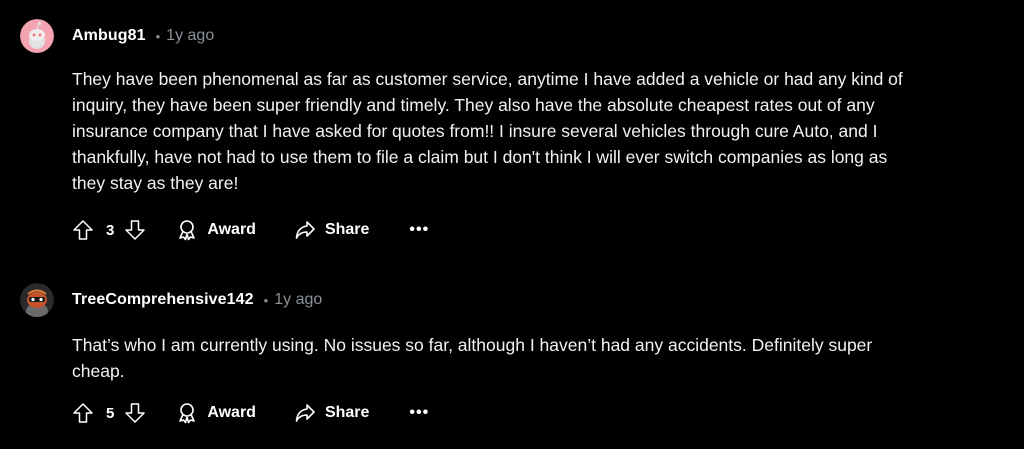 The height and width of the screenshot is (449, 1024). I want to click on comment-line: cheap., so click(98, 371).